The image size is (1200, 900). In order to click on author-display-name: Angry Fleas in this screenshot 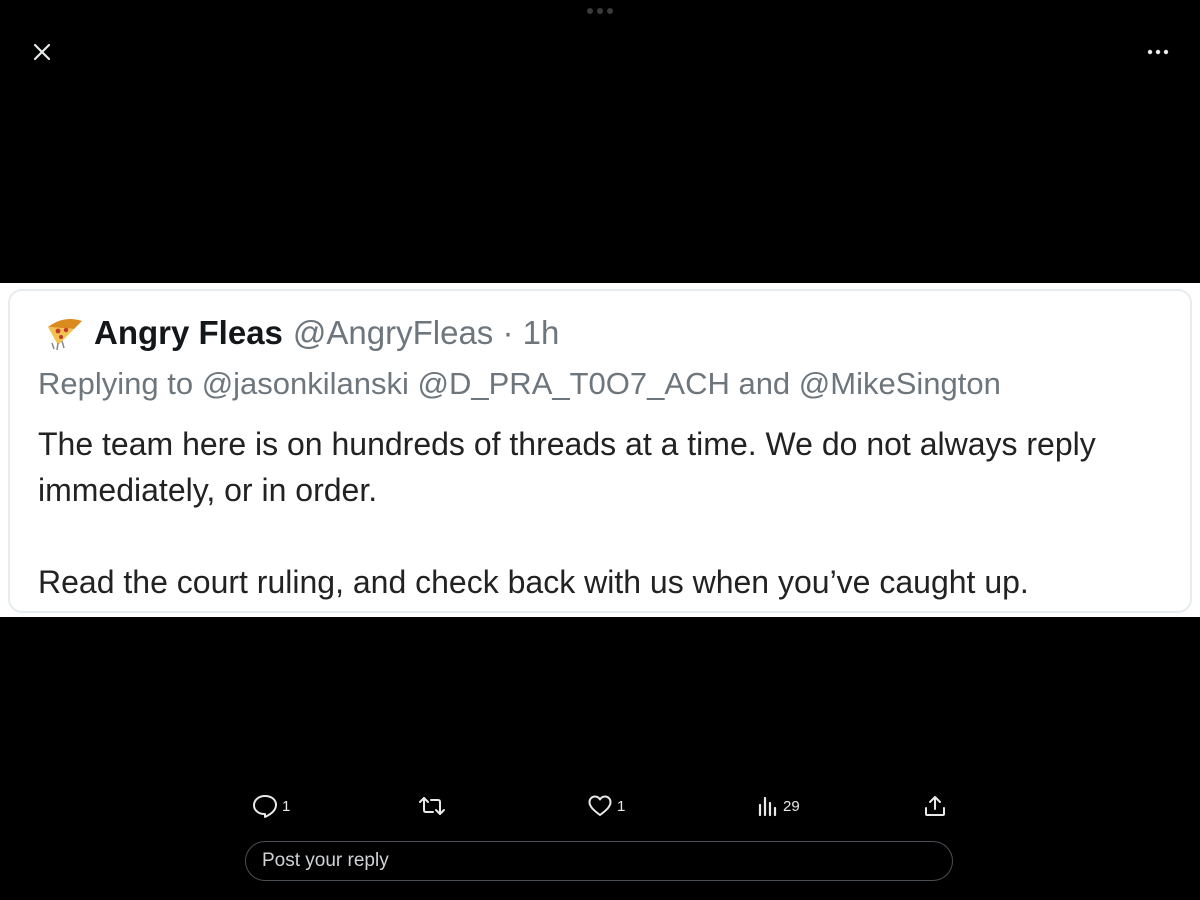, I will do `click(188, 332)`.